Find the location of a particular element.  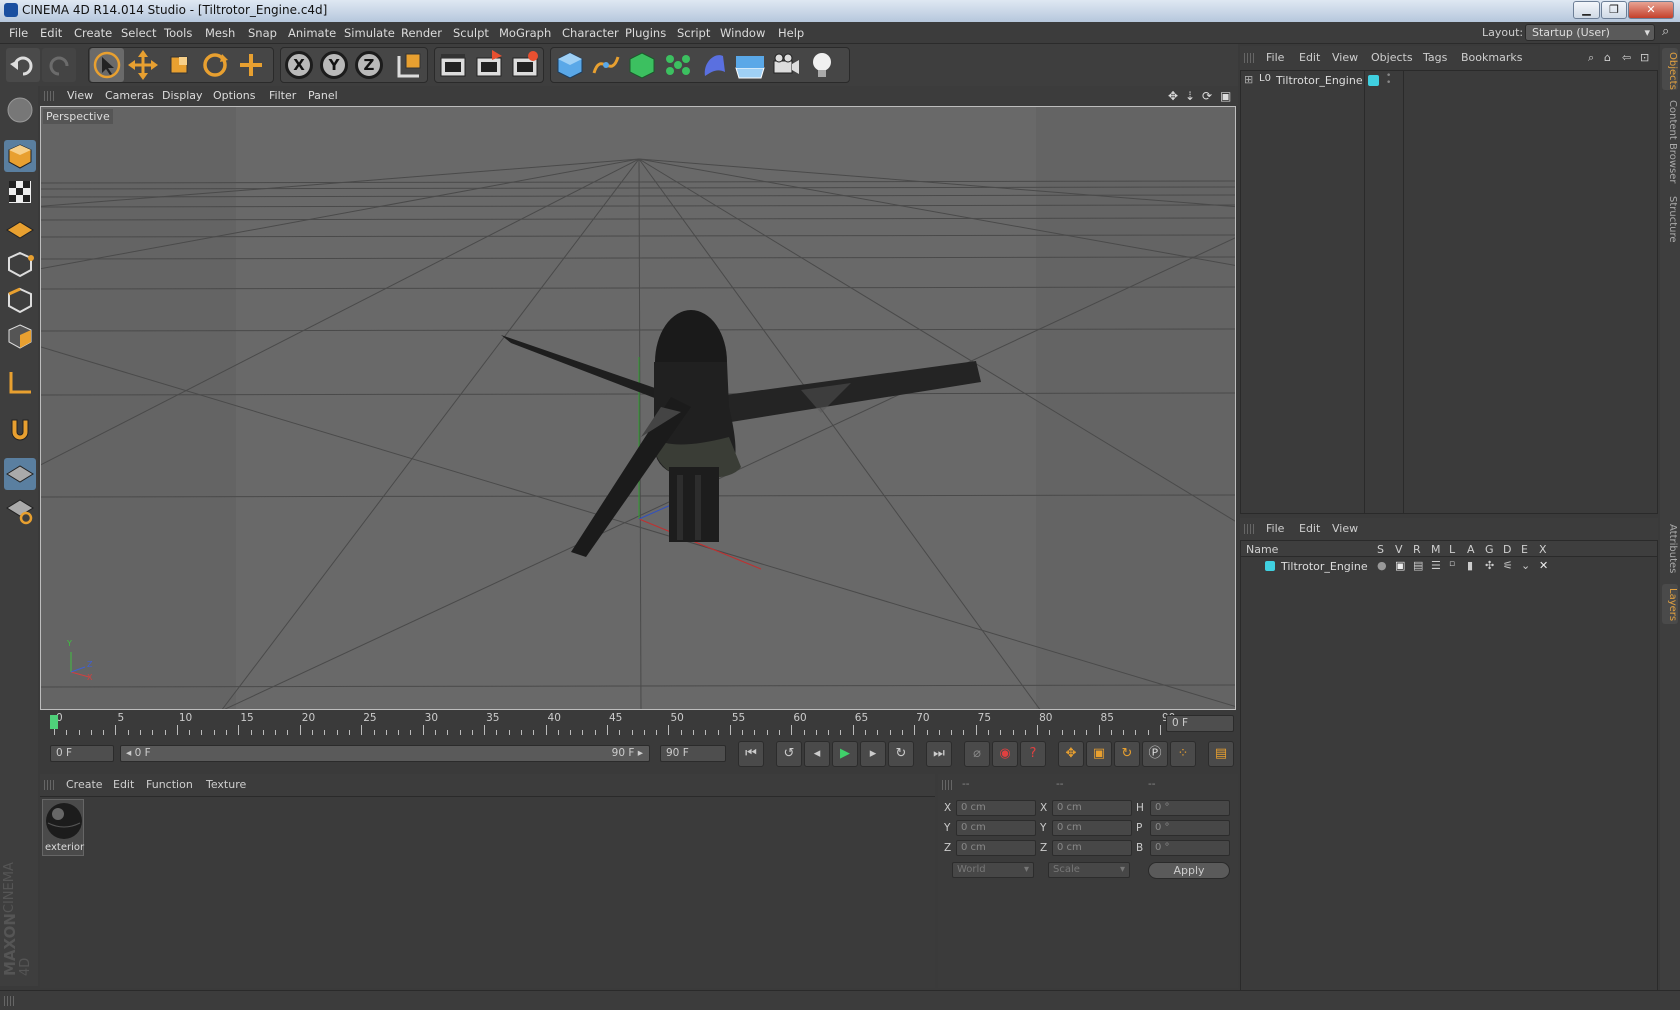

column-animation: A is located at coordinates (1471, 549).